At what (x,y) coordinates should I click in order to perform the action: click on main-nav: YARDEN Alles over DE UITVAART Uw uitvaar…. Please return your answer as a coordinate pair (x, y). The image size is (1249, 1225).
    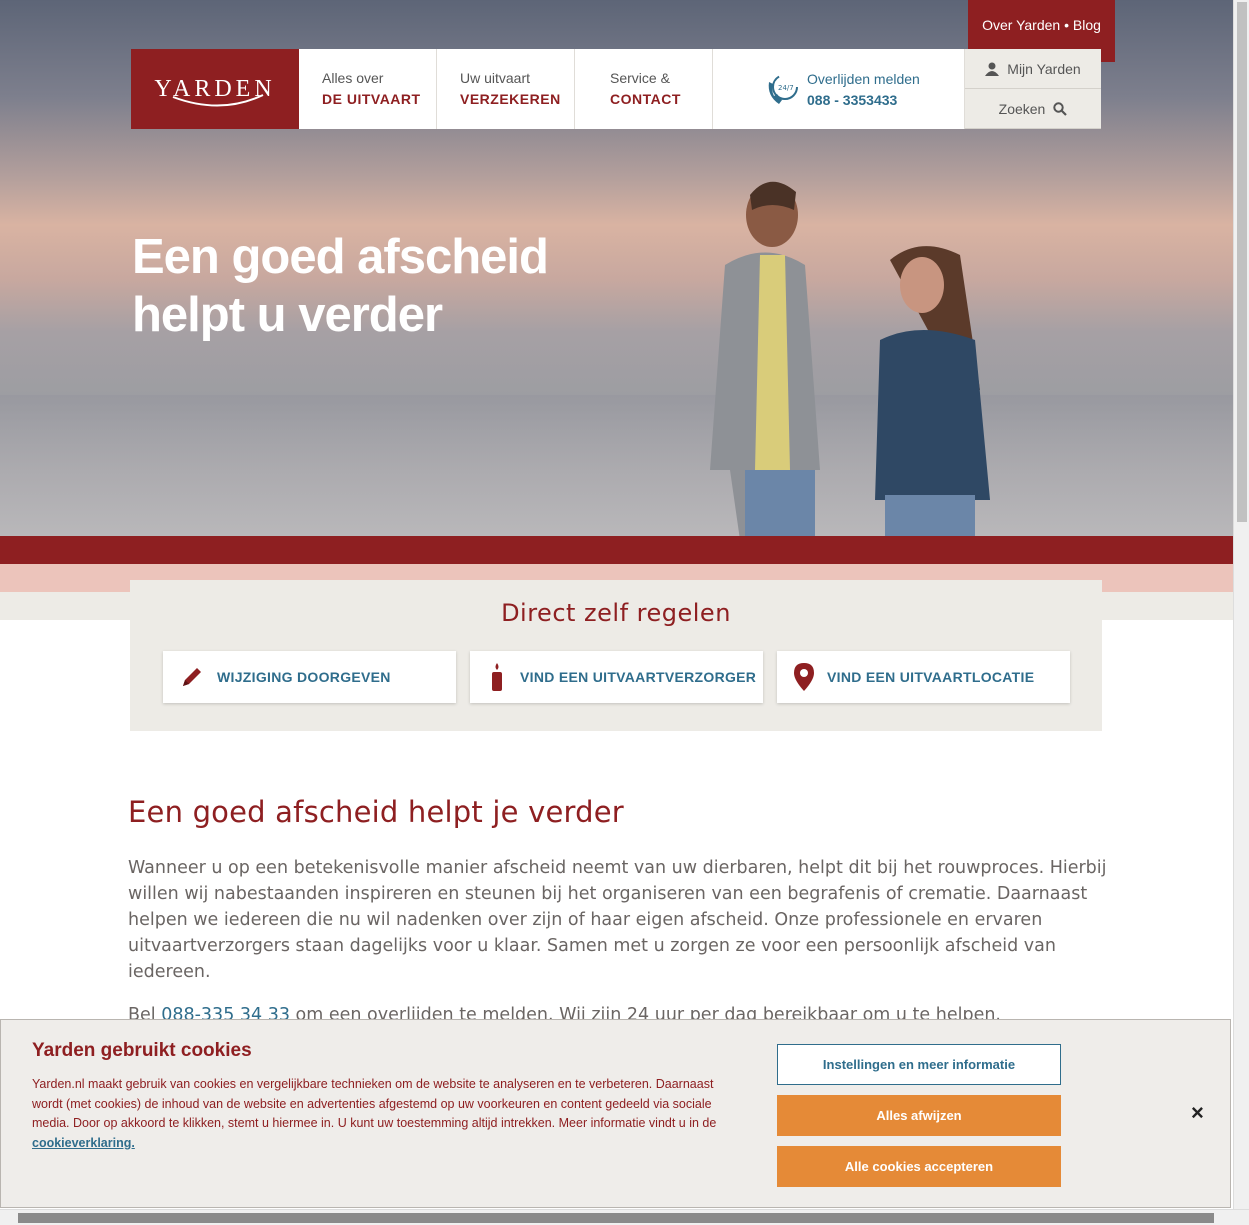
    Looking at the image, I should click on (548, 89).